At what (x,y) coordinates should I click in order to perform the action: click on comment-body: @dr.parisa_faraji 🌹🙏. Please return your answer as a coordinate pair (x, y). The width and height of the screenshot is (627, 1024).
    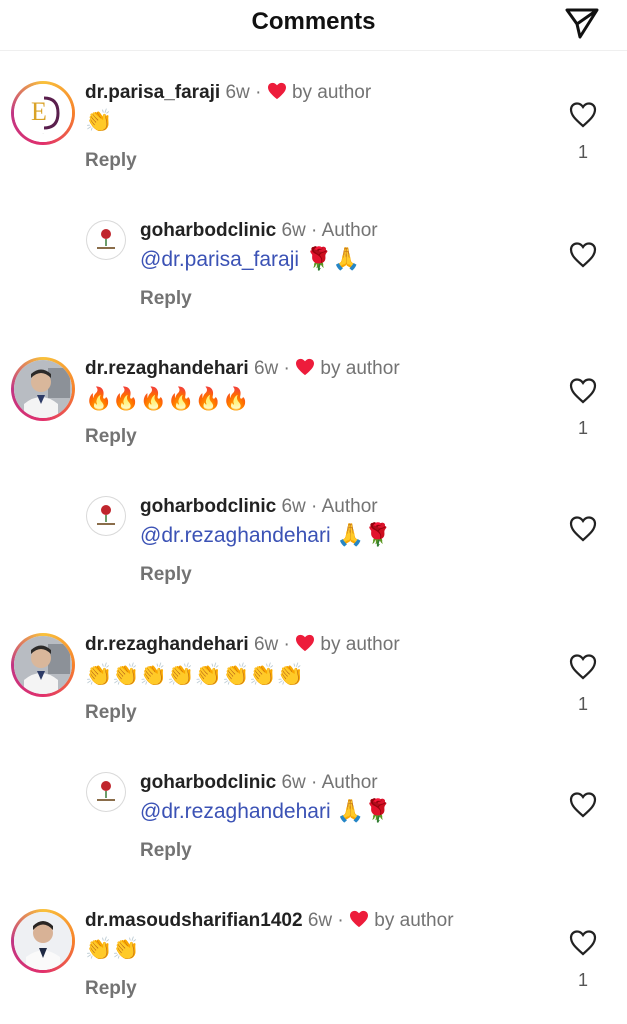
    Looking at the image, I should click on (250, 259).